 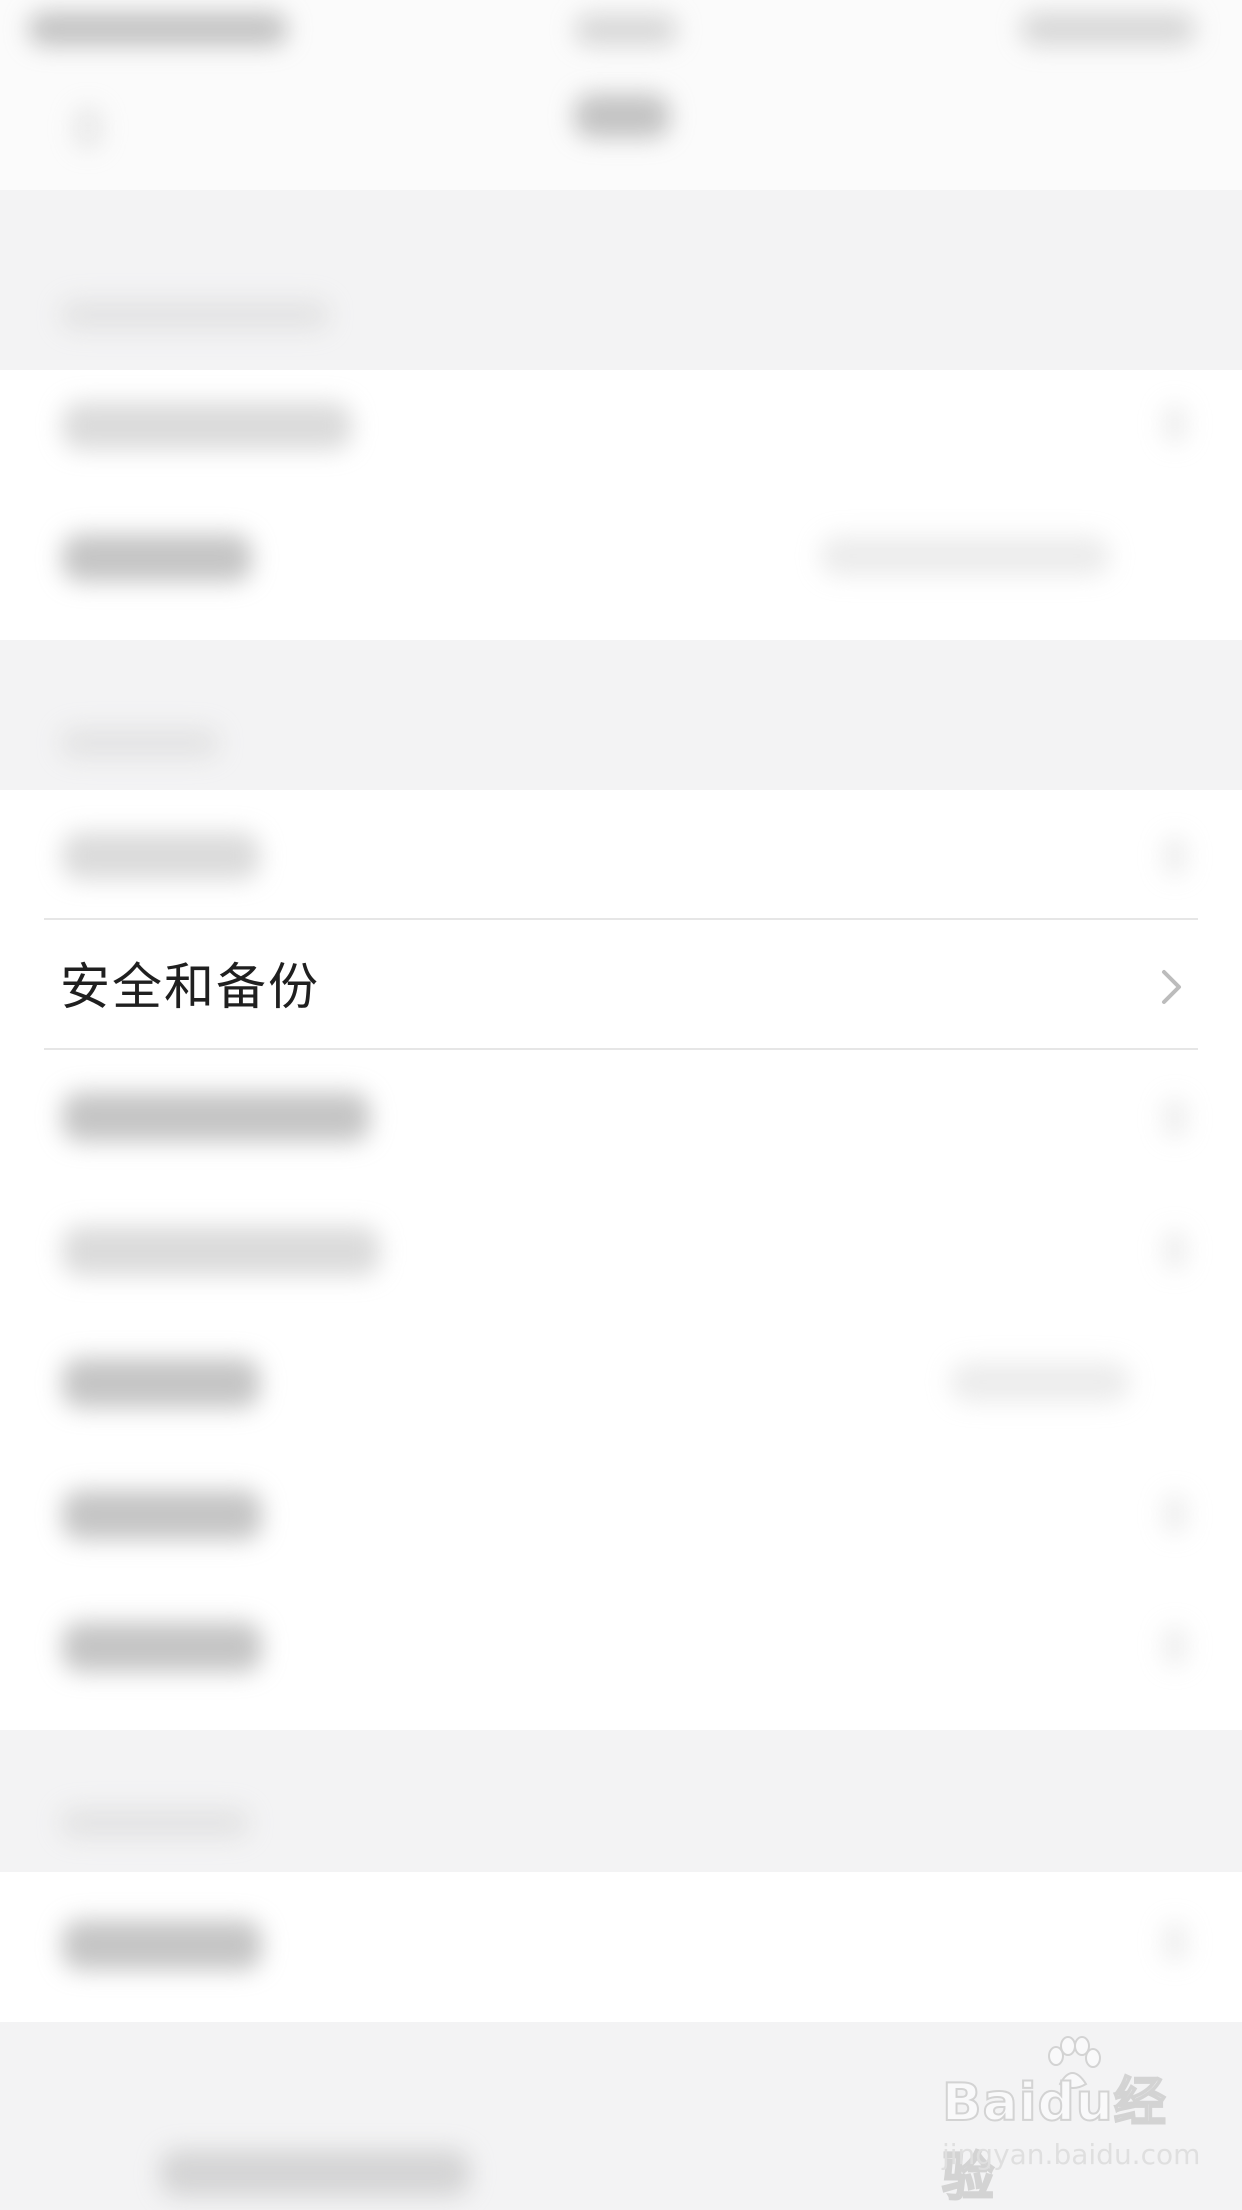 I want to click on settings-row-4-label, so click(x=216, y=1117).